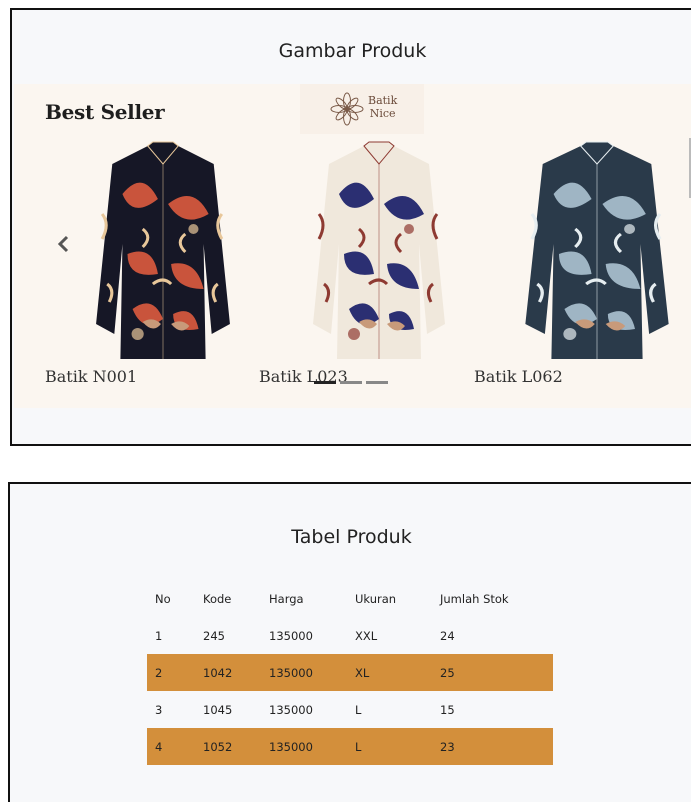 The width and height of the screenshot is (691, 802). I want to click on table-header-row: No Kode Harga Ukuran Jumlah Stok, so click(350, 598).